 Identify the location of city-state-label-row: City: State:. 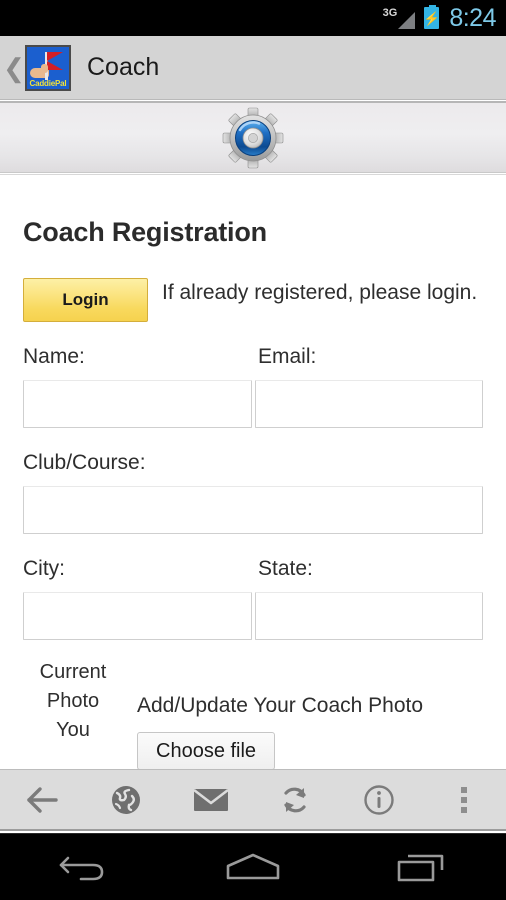
(253, 568).